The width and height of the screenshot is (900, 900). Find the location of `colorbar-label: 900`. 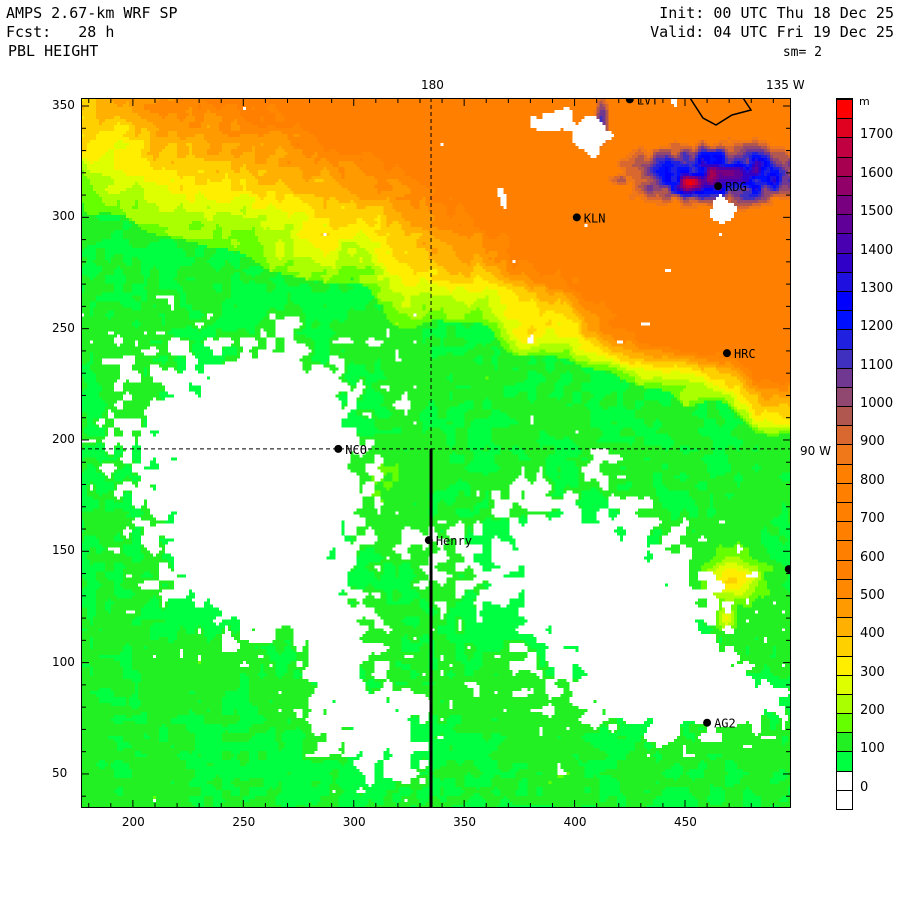

colorbar-label: 900 is located at coordinates (872, 442).